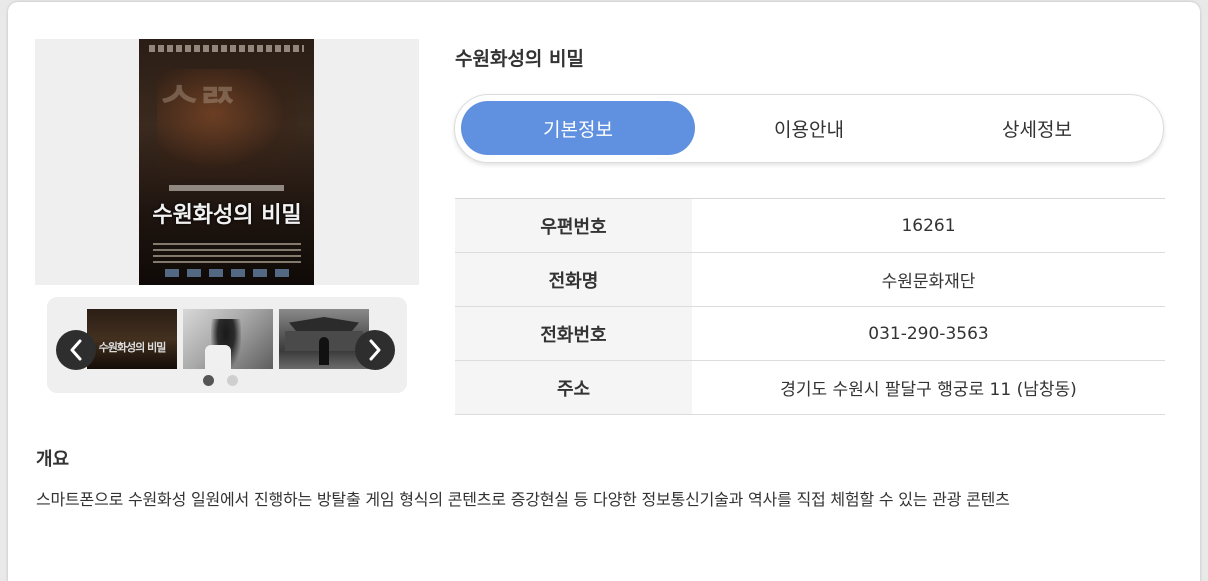  Describe the element at coordinates (810, 226) in the screenshot. I see `table-row: 우편번호 16261` at that location.